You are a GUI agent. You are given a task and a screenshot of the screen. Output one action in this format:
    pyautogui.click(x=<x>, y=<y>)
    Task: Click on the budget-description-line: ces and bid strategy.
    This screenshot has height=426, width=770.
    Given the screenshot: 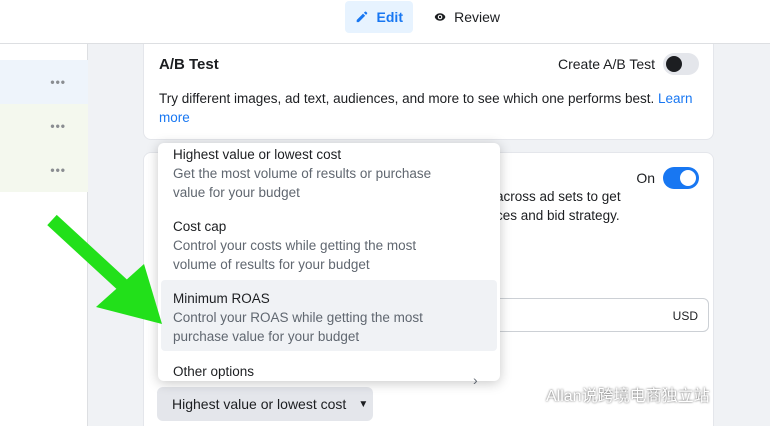 What is the action you would take?
    pyautogui.click(x=558, y=215)
    